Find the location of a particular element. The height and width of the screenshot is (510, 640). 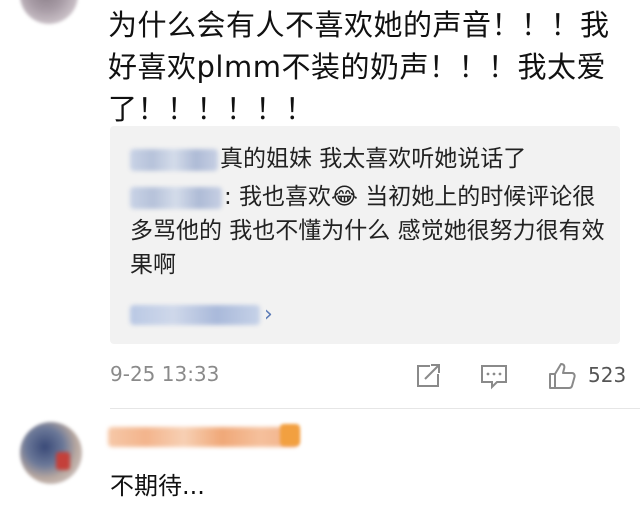

reply-item: 真的姐妹 我太喜欢听她说话了 is located at coordinates (370, 159).